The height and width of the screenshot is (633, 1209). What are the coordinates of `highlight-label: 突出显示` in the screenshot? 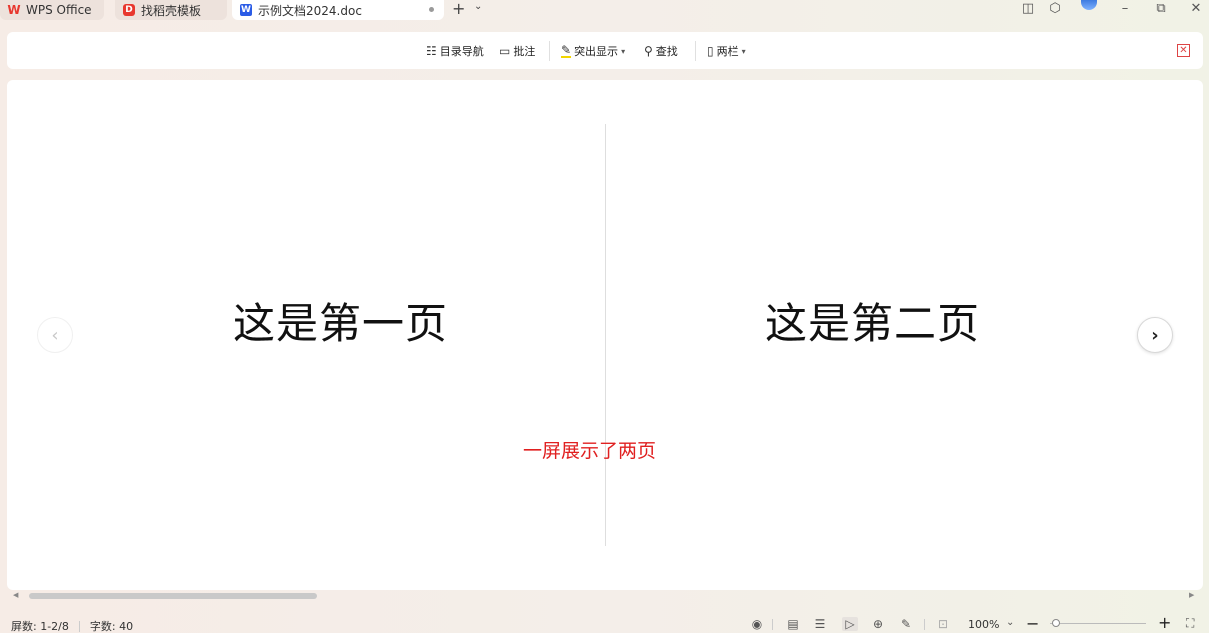 It's located at (596, 51).